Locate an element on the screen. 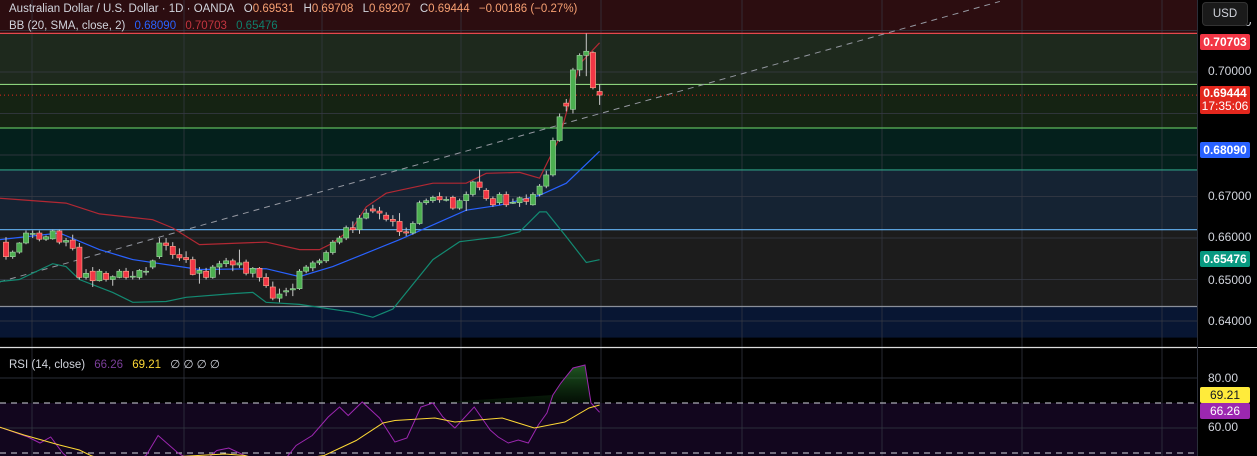 The width and height of the screenshot is (1257, 456). bar-countdown: 17:35:06 is located at coordinates (1225, 106).